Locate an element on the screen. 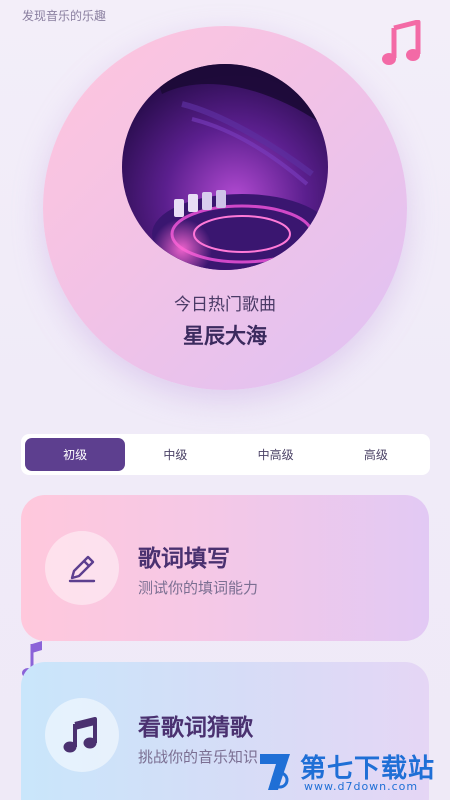 The image size is (450, 800). level-tab-upper-intermediate: 中高级 is located at coordinates (276, 454).